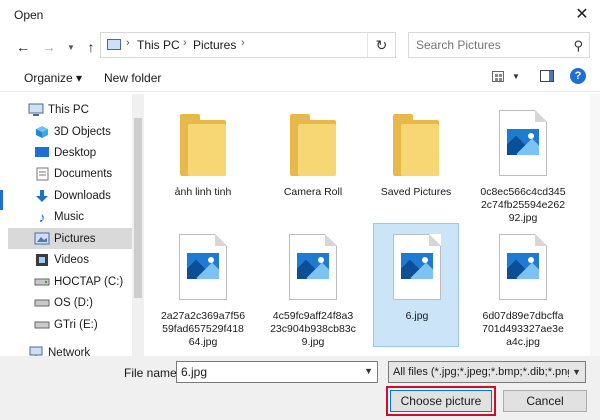  What do you see at coordinates (53, 78) in the screenshot?
I see `organize-button: Organize ▾` at bounding box center [53, 78].